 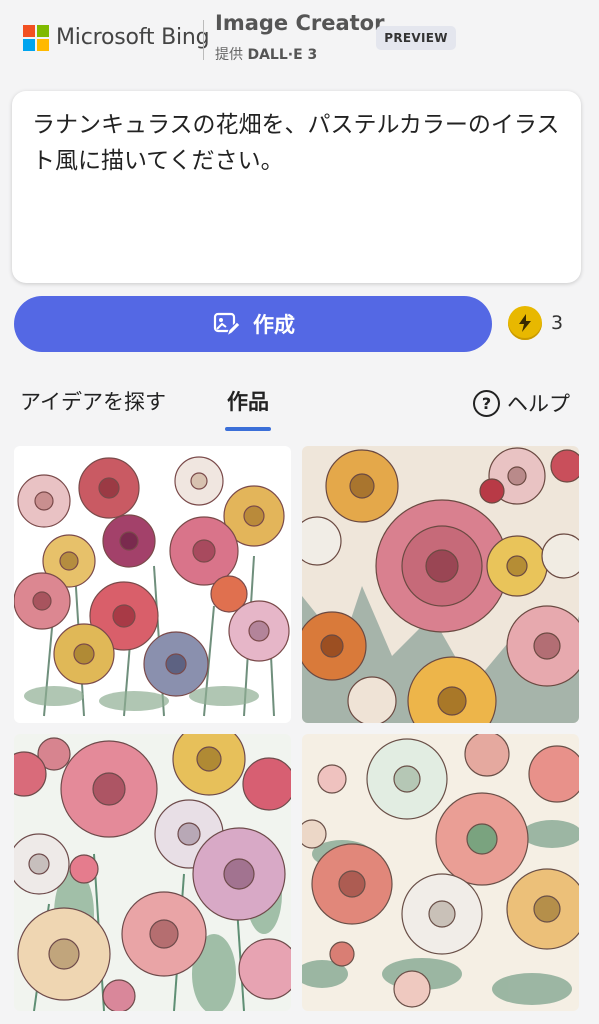 What do you see at coordinates (133, 37) in the screenshot?
I see `brand-name: Microsoft Bing` at bounding box center [133, 37].